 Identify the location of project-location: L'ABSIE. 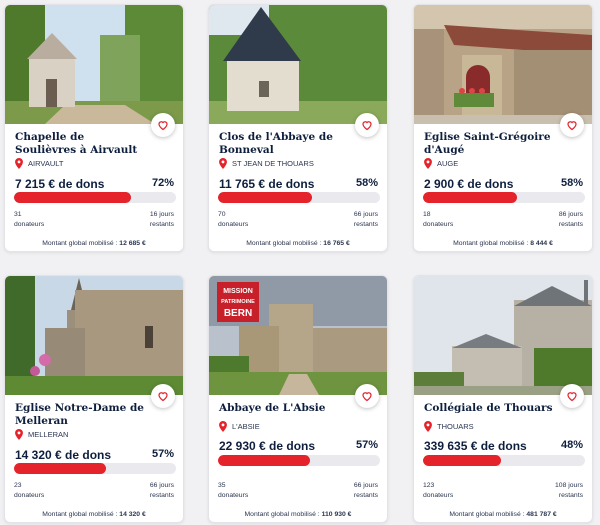
(239, 426).